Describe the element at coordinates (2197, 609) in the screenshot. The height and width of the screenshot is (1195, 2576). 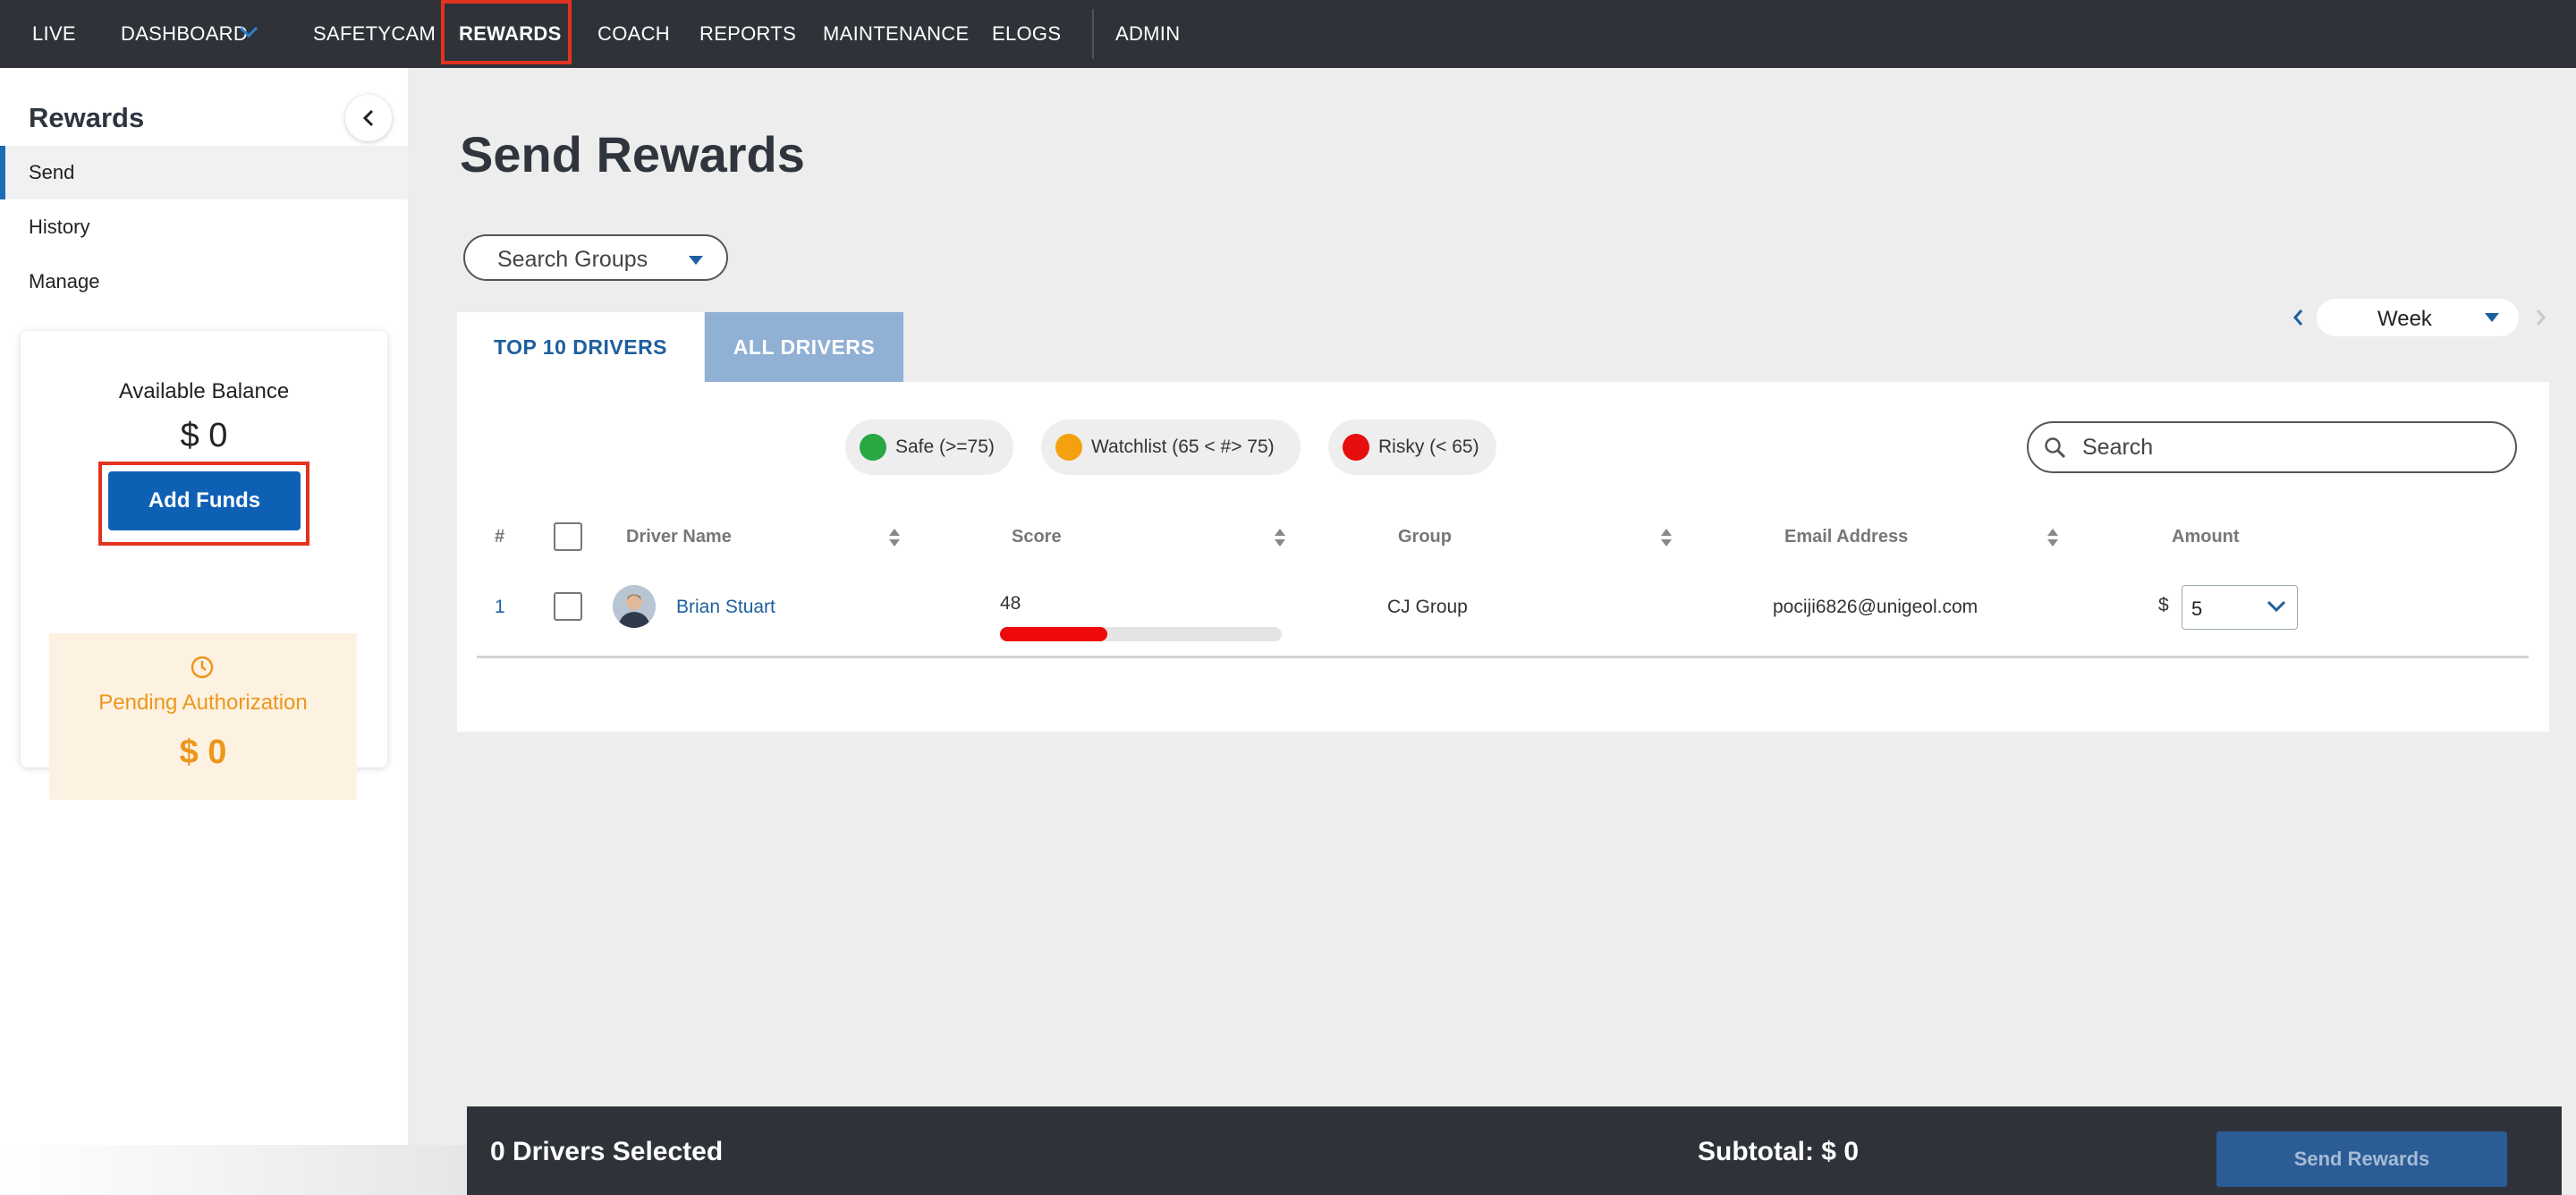
I see `amount-value: 5` at that location.